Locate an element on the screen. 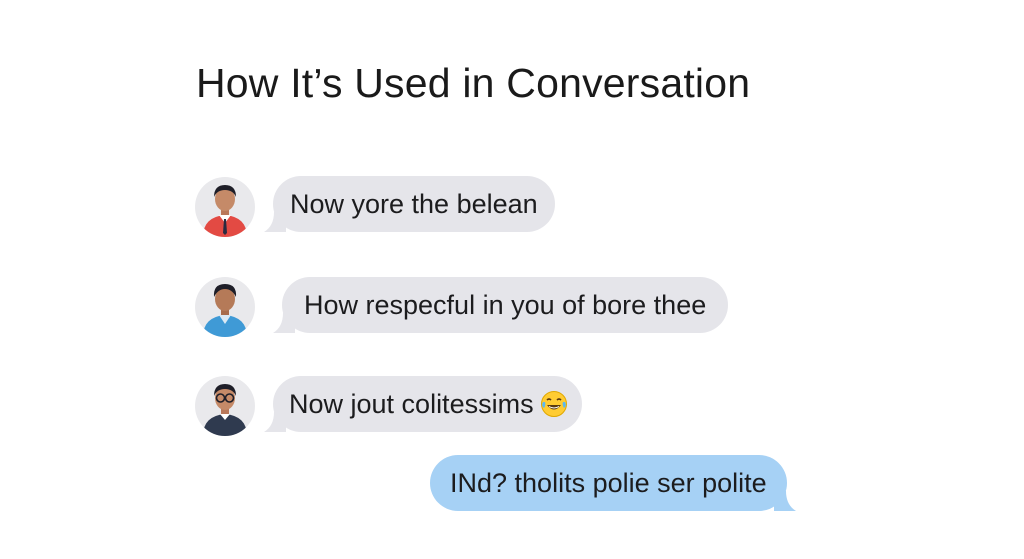 This screenshot has height=559, width=1024. man-red-shirt-icon is located at coordinates (225, 211).